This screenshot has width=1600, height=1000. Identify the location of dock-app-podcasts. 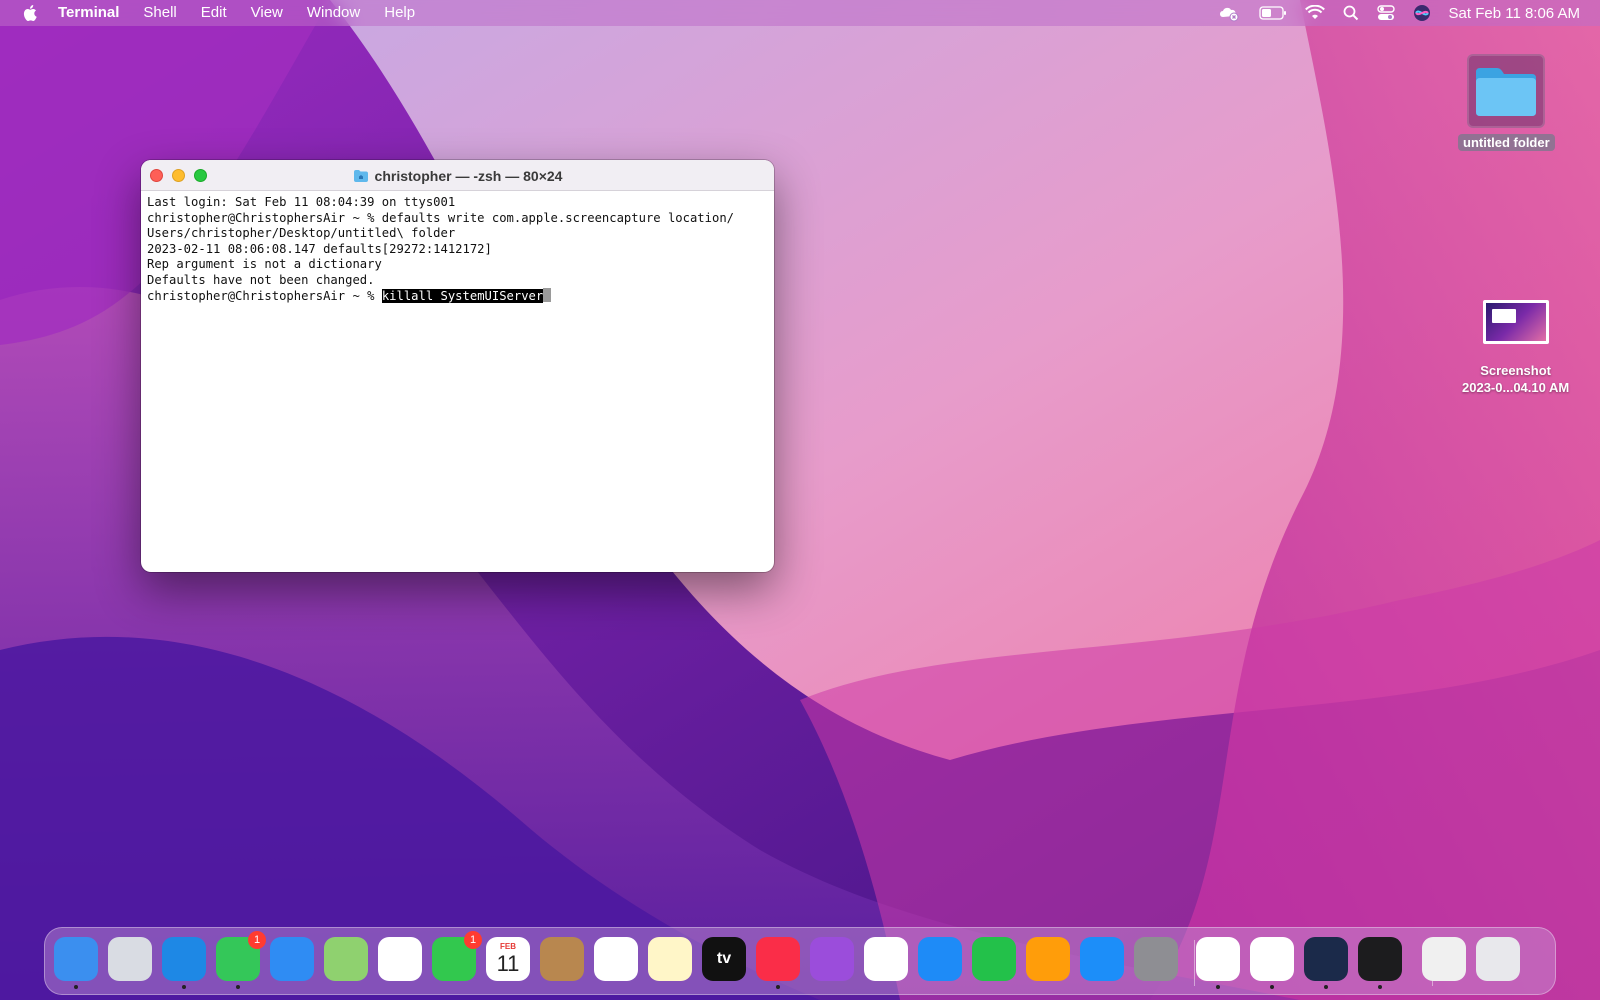
(832, 959).